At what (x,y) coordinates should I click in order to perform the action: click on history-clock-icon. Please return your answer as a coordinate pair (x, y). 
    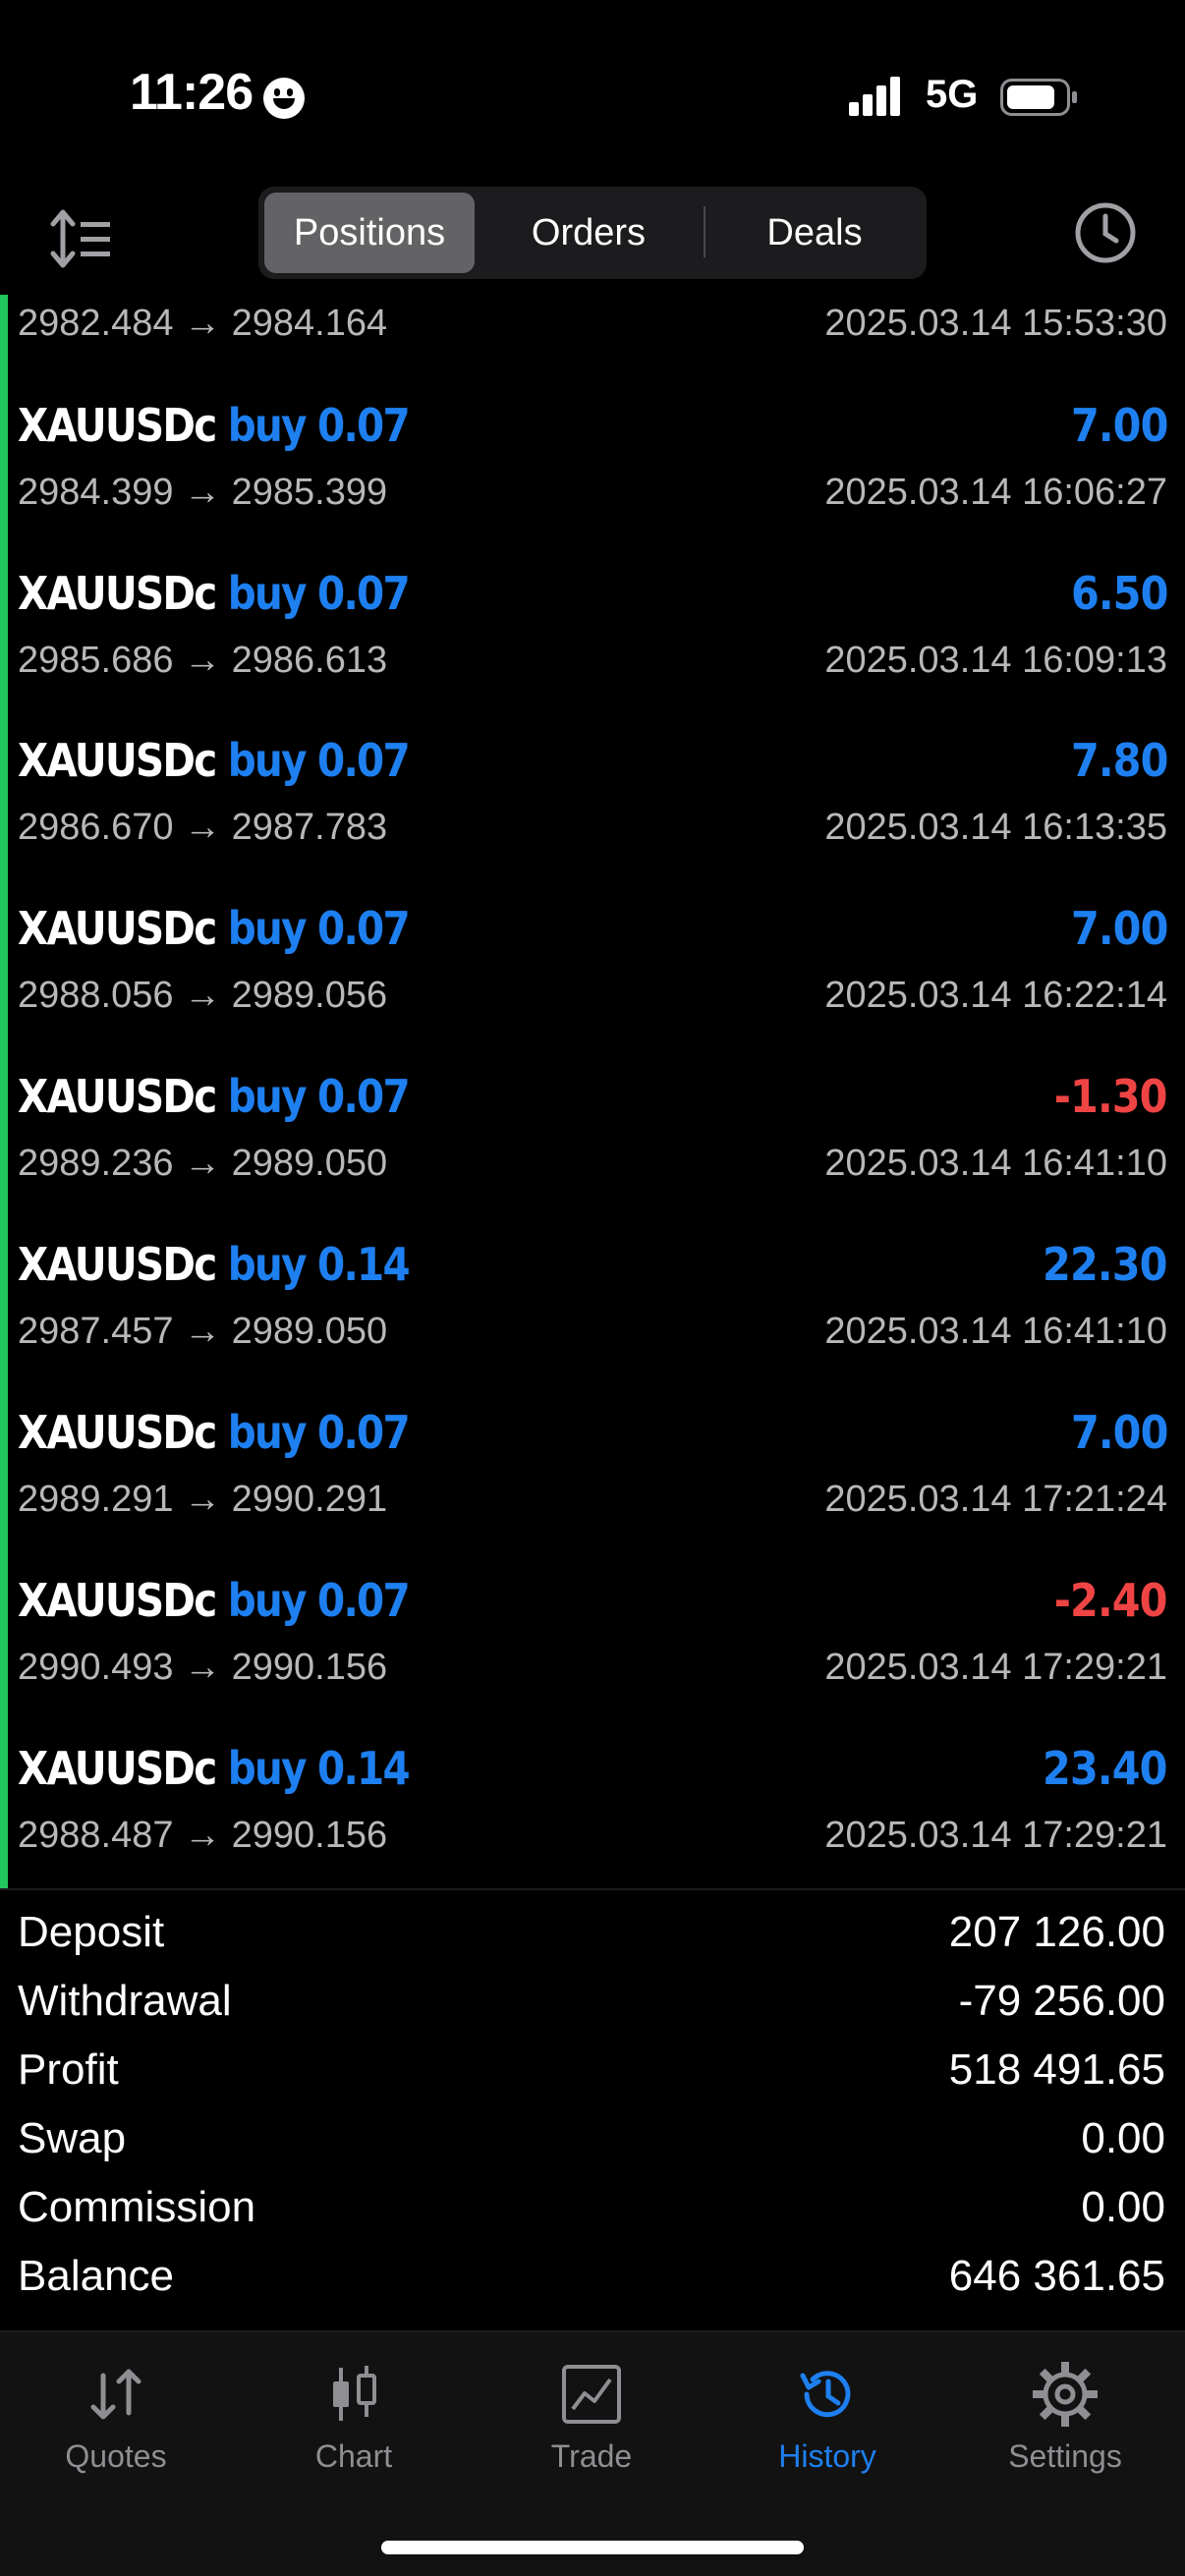
    Looking at the image, I should click on (826, 2394).